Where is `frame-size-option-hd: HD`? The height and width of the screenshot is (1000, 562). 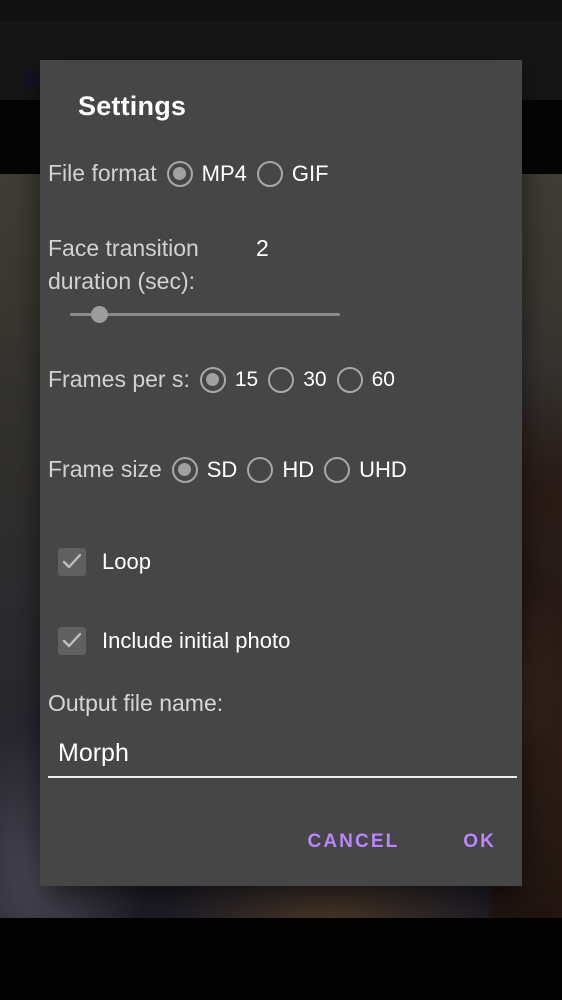 frame-size-option-hd: HD is located at coordinates (281, 469).